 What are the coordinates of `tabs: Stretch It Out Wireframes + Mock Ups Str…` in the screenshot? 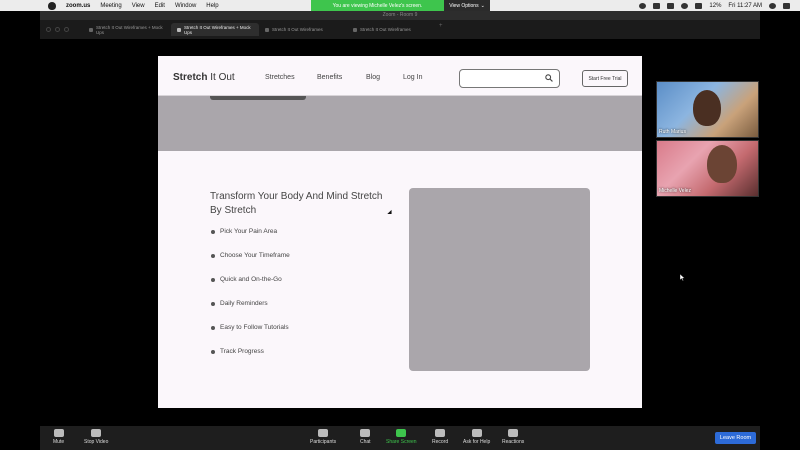 It's located at (263, 29).